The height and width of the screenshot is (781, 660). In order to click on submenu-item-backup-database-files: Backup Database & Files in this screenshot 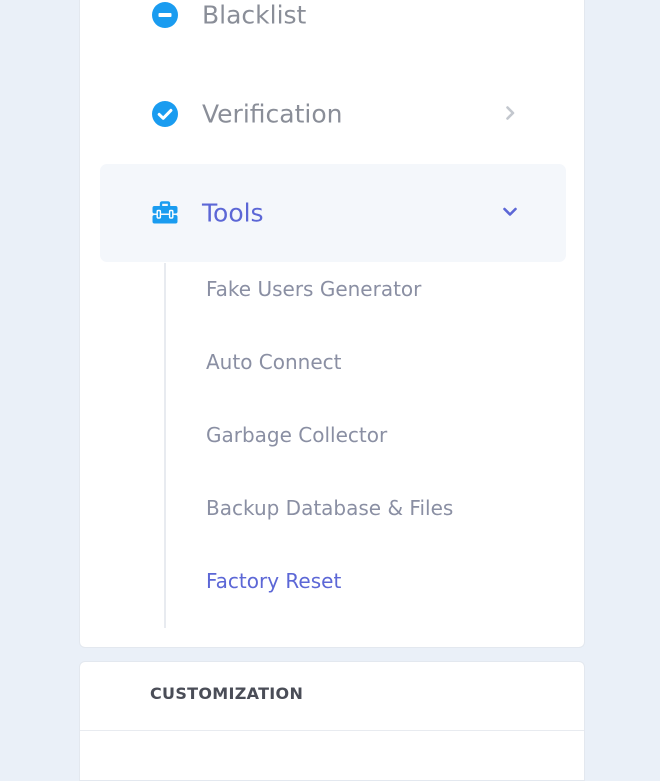, I will do `click(329, 508)`.